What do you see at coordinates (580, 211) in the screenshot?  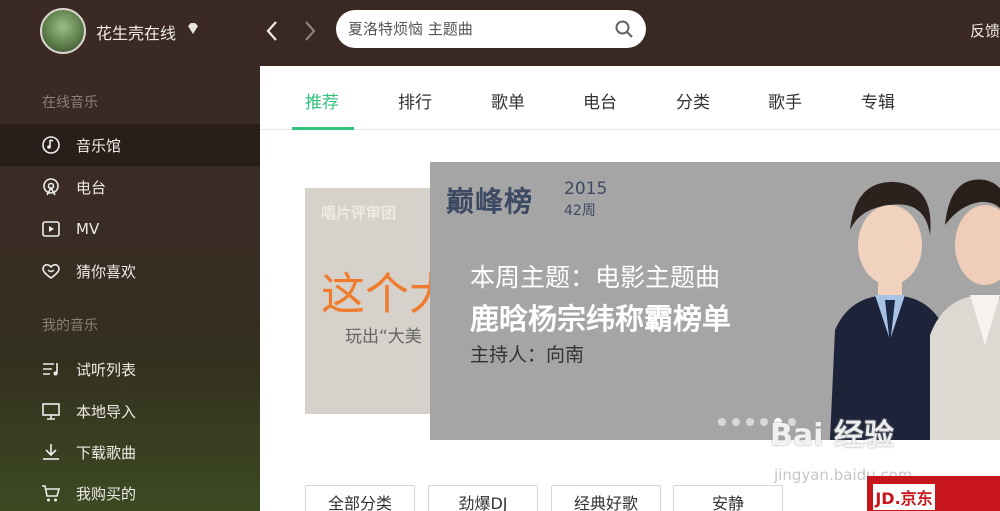 I see `banner-week: 42周` at bounding box center [580, 211].